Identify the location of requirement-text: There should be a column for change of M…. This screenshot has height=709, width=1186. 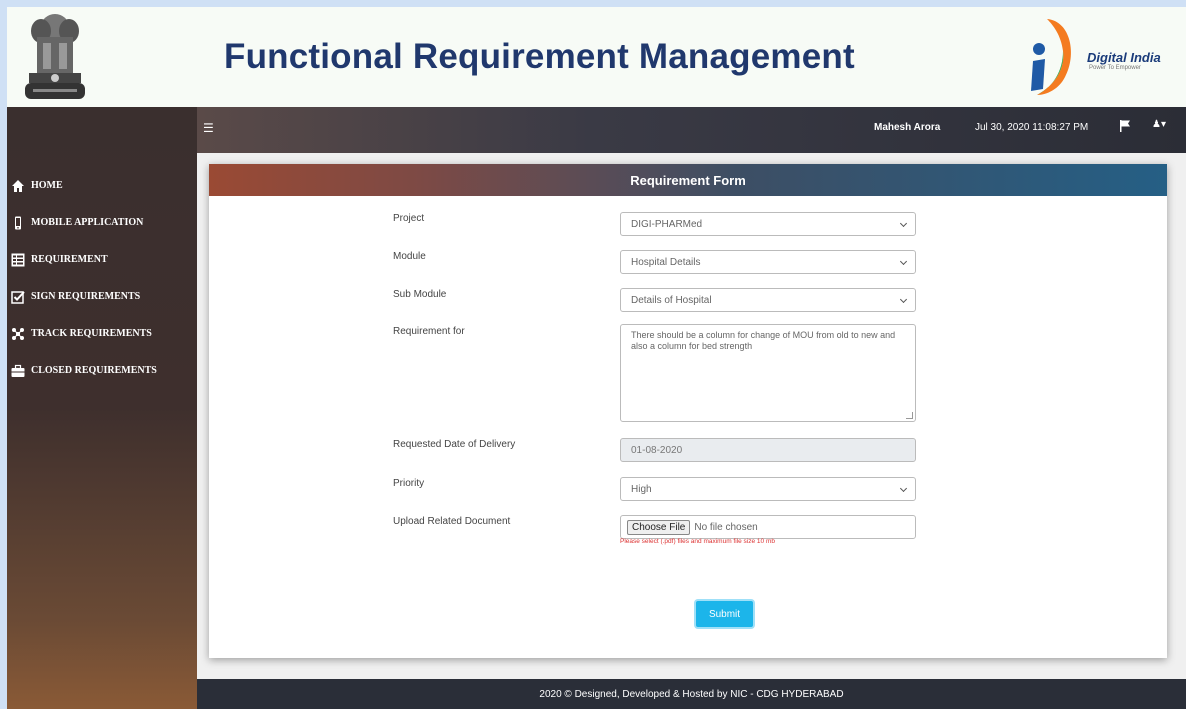
(763, 340).